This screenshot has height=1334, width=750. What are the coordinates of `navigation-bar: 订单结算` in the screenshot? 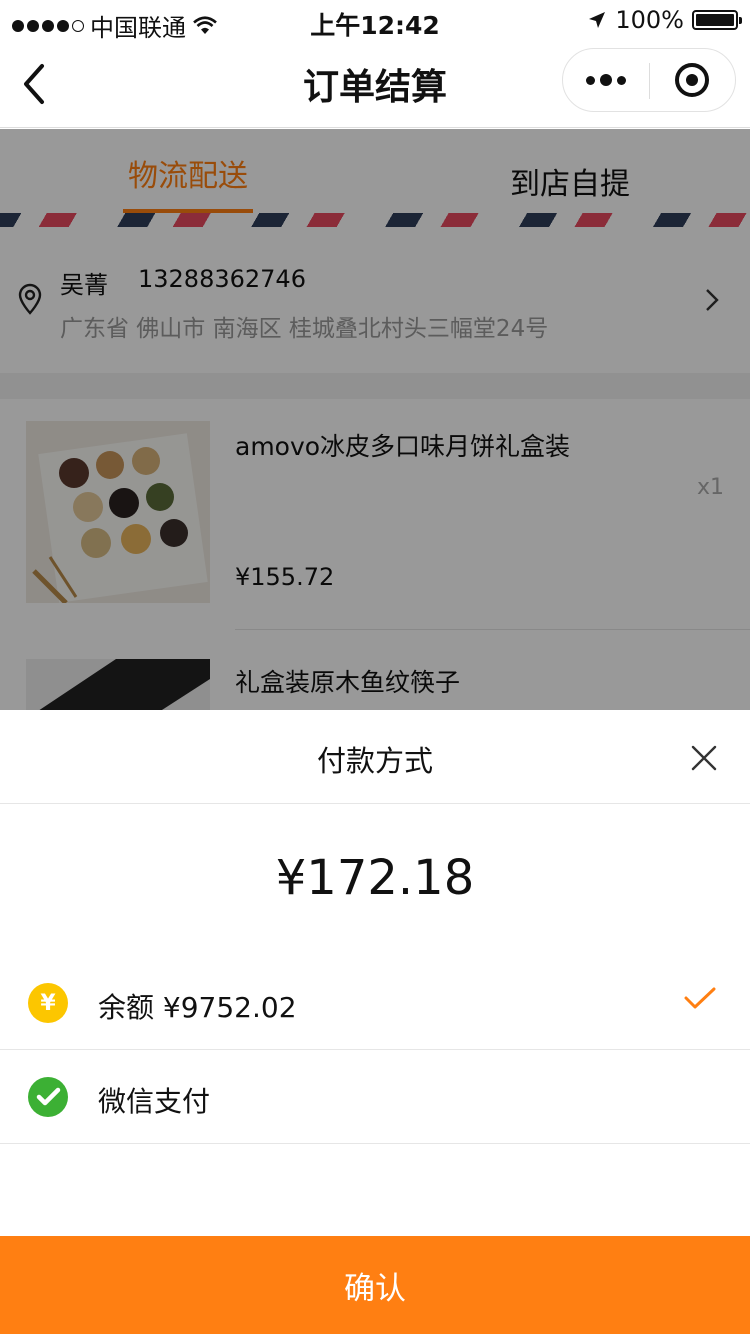 It's located at (375, 84).